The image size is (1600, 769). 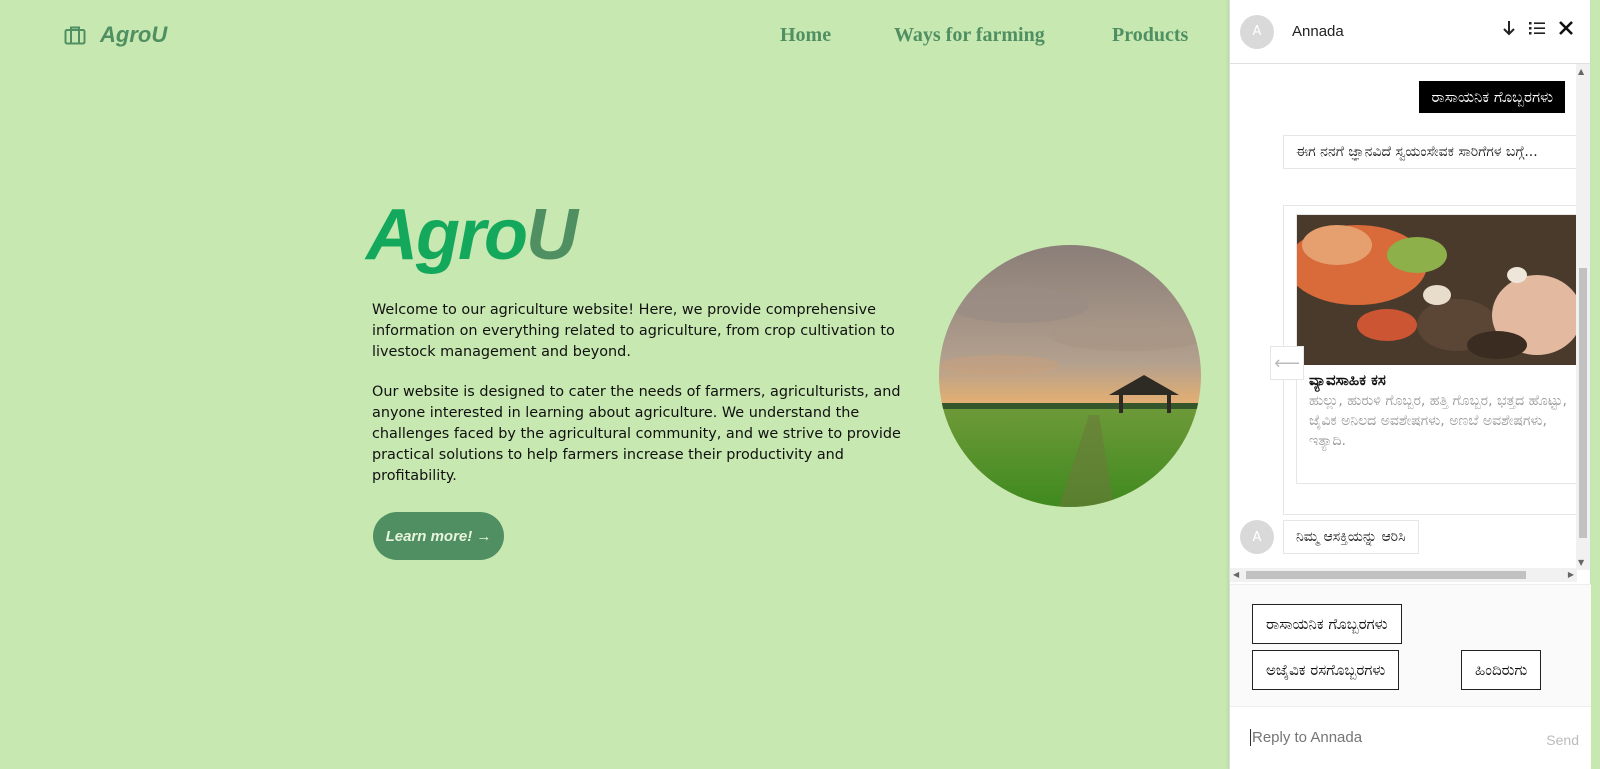 I want to click on hero-title: AgroU, so click(x=472, y=235).